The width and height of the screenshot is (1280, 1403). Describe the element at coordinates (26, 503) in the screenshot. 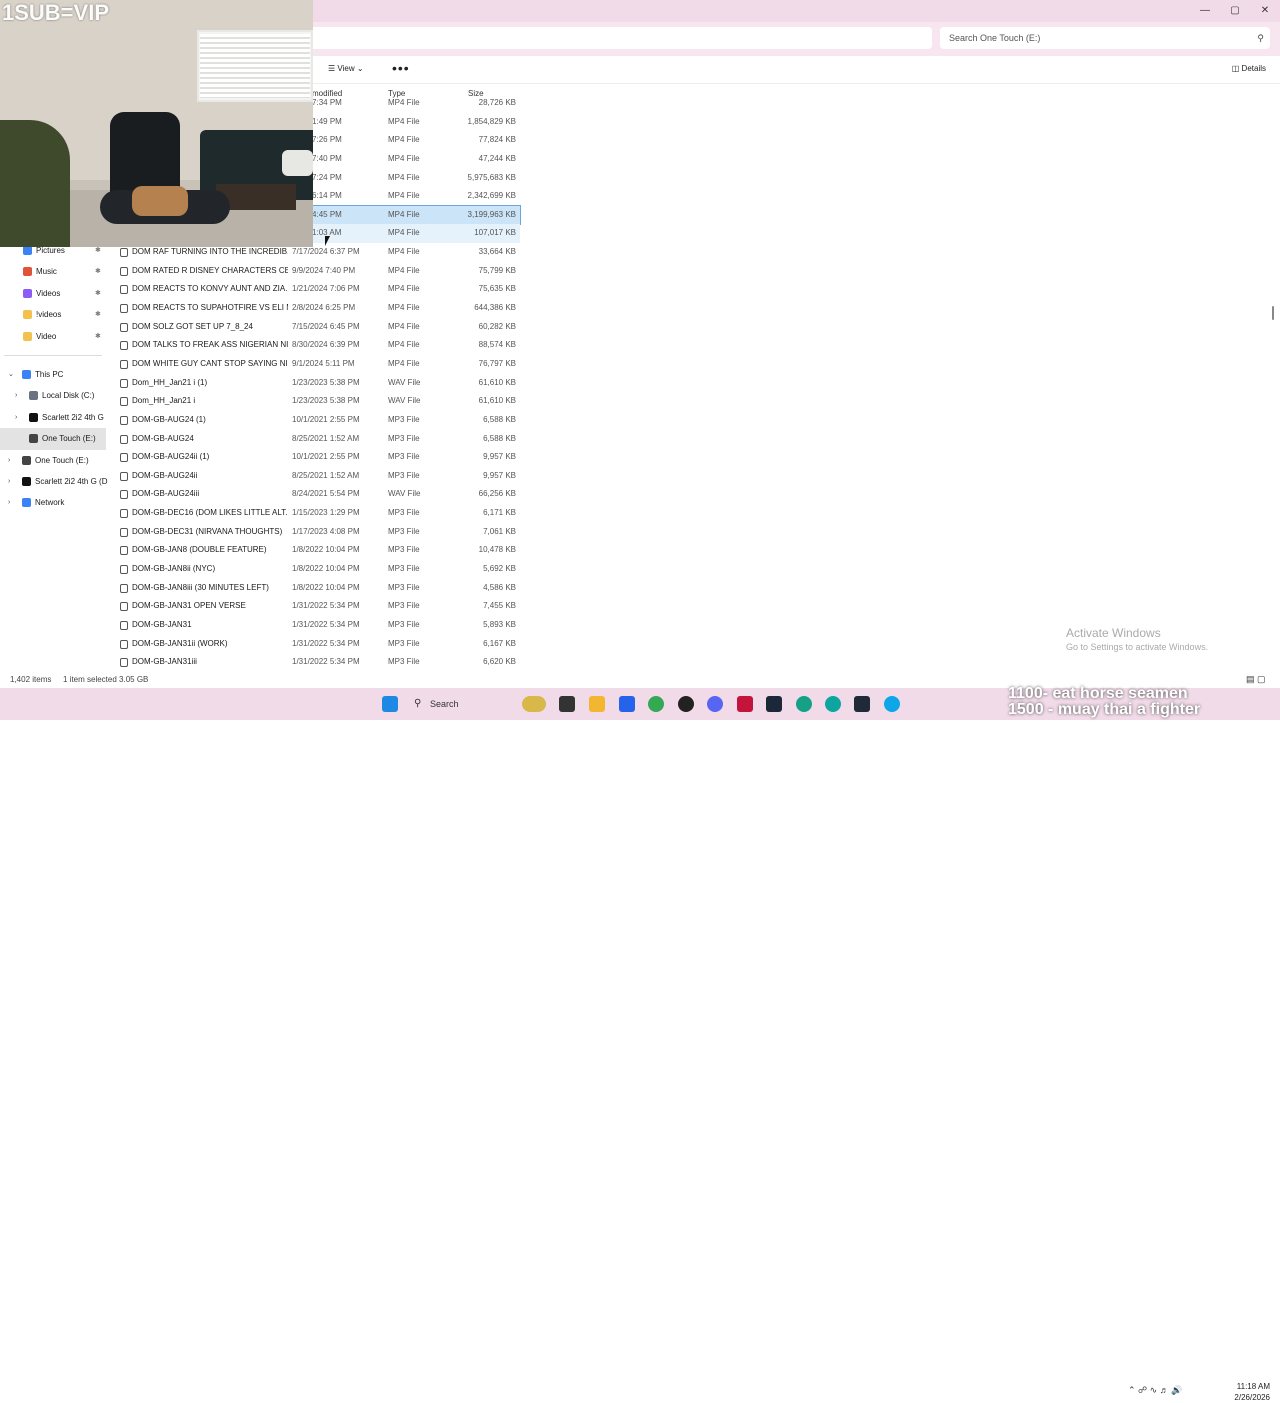

I see `drive-icon` at that location.